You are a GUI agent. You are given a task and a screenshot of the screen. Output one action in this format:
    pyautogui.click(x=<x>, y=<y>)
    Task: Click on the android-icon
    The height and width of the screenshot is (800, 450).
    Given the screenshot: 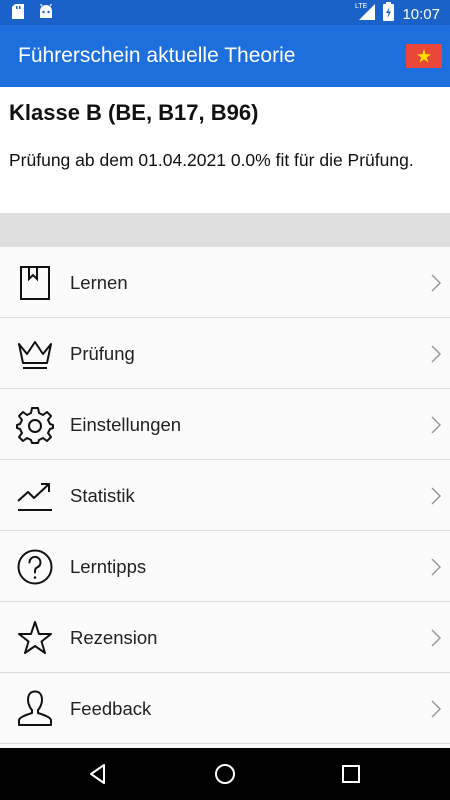 What is the action you would take?
    pyautogui.click(x=46, y=13)
    